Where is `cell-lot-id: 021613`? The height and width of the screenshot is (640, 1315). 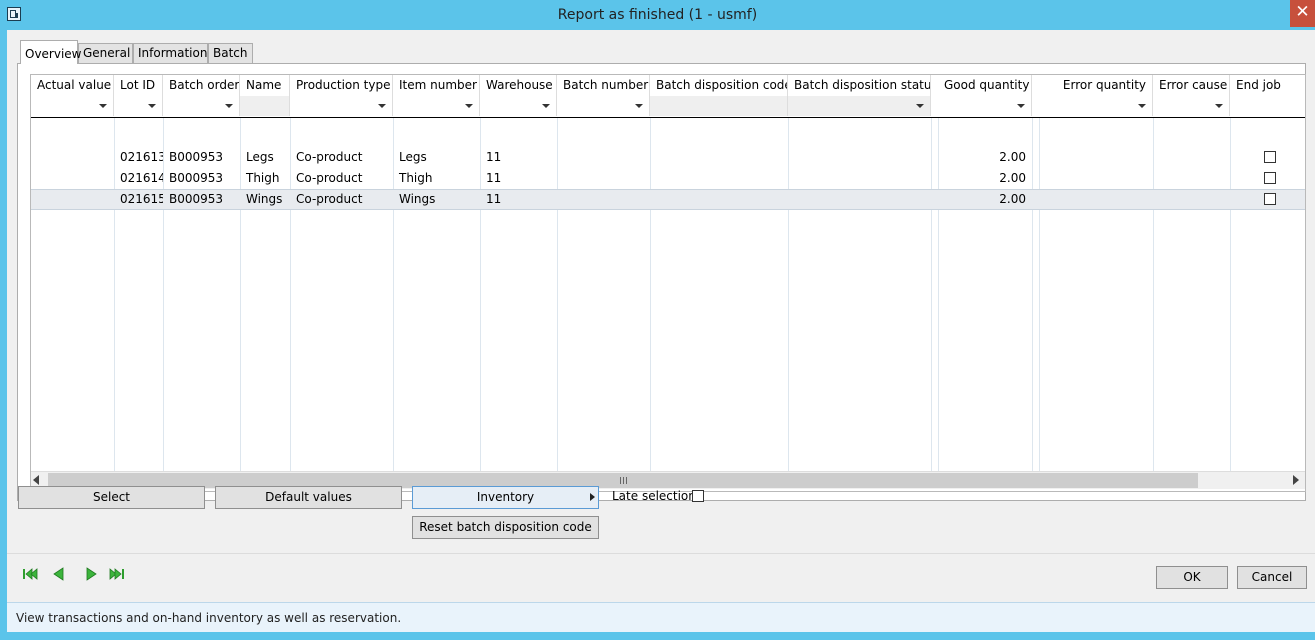
cell-lot-id: 021613 is located at coordinates (141, 157).